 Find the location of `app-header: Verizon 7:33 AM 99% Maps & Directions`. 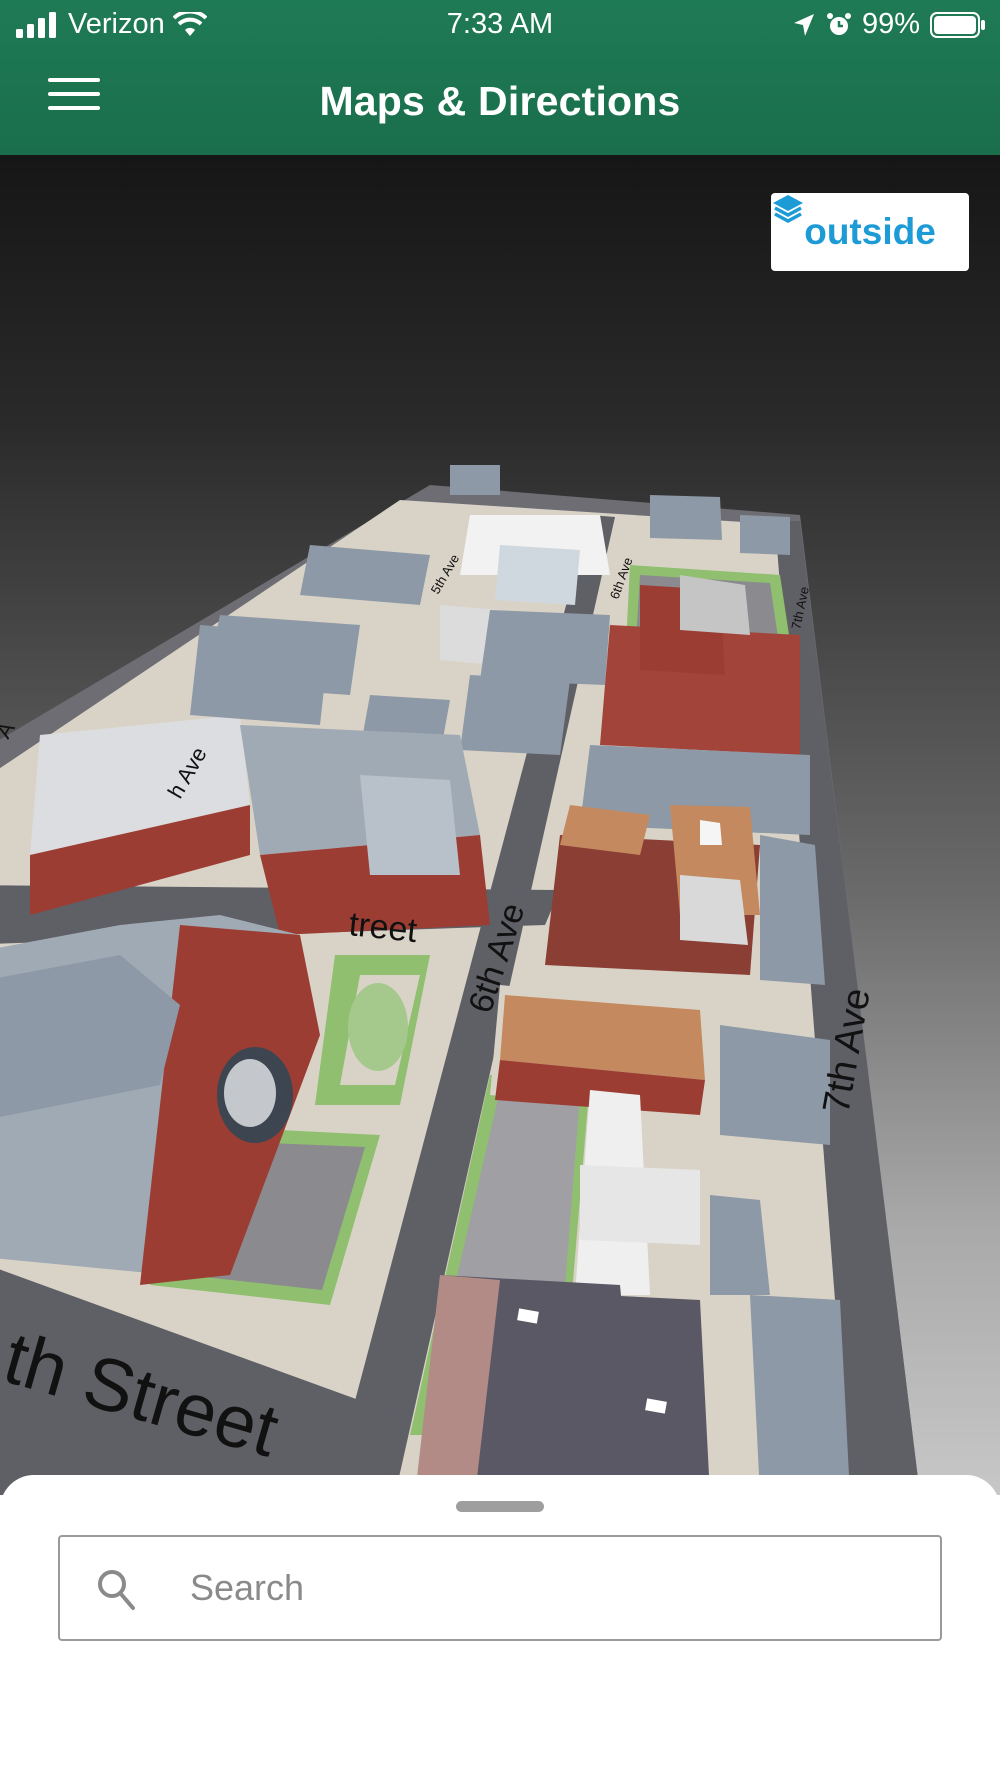

app-header: Verizon 7:33 AM 99% Maps & Directions is located at coordinates (500, 77).